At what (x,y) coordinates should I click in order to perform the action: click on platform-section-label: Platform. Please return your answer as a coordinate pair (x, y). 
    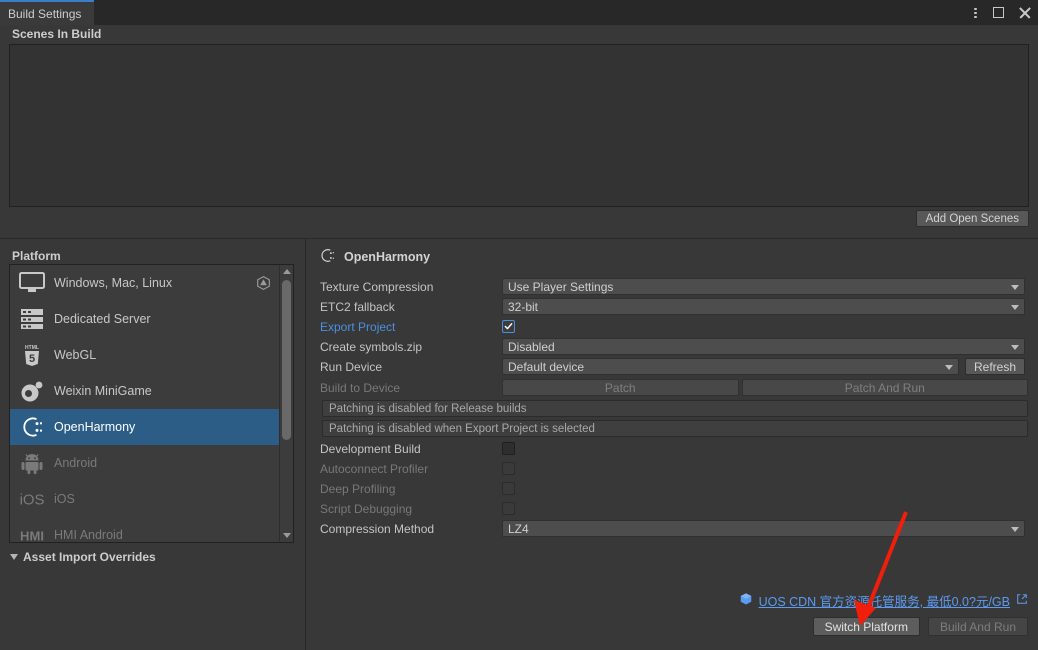
    Looking at the image, I should click on (36, 256).